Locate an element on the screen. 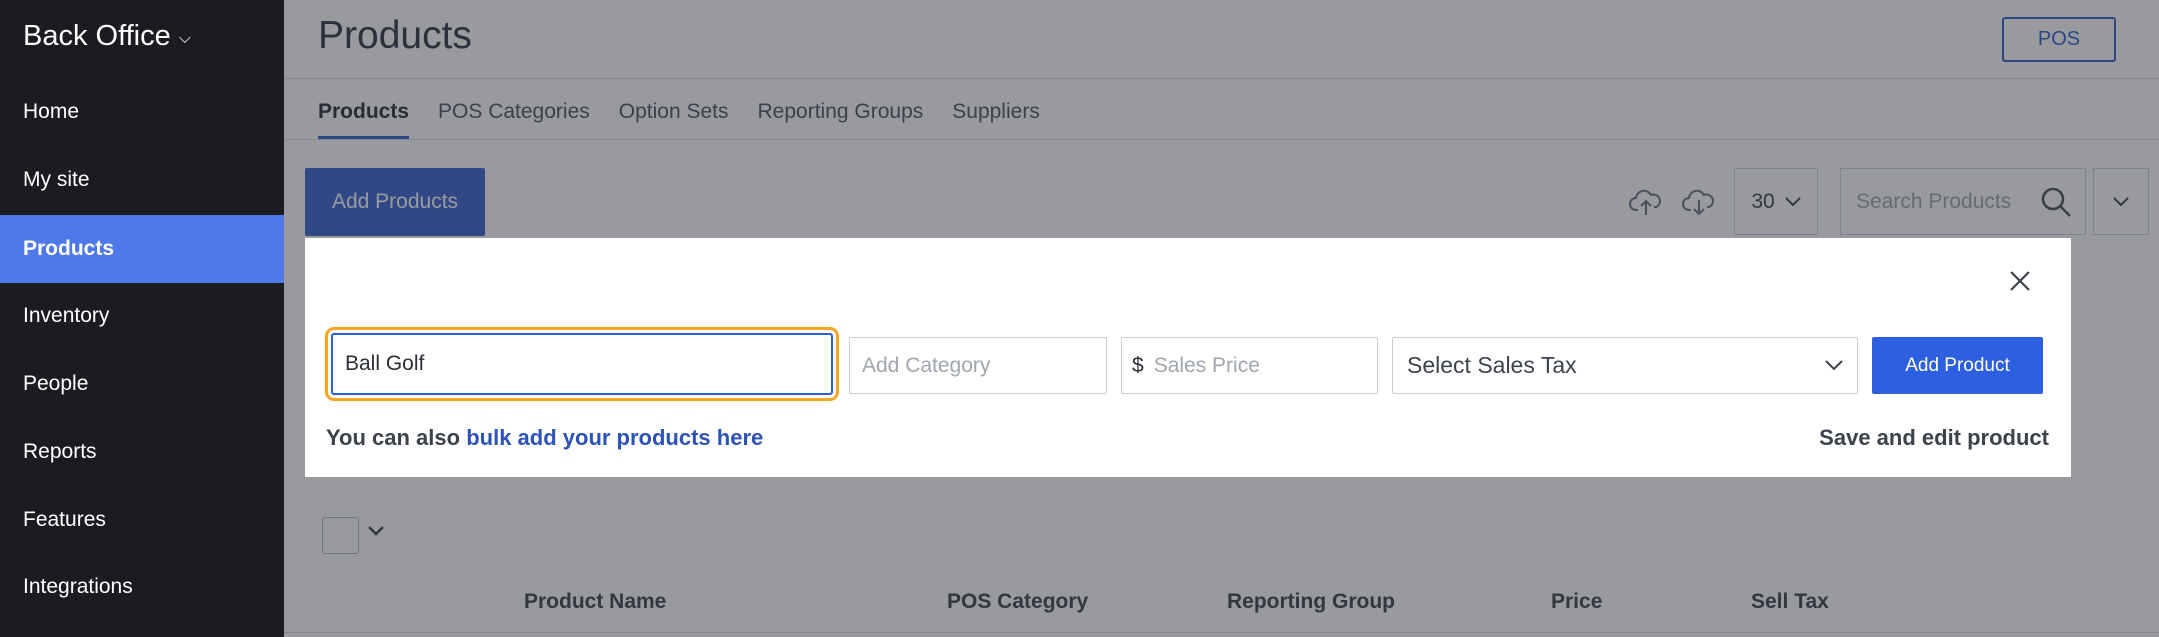 The height and width of the screenshot is (637, 2159). helper-text: You can also is located at coordinates (393, 437).